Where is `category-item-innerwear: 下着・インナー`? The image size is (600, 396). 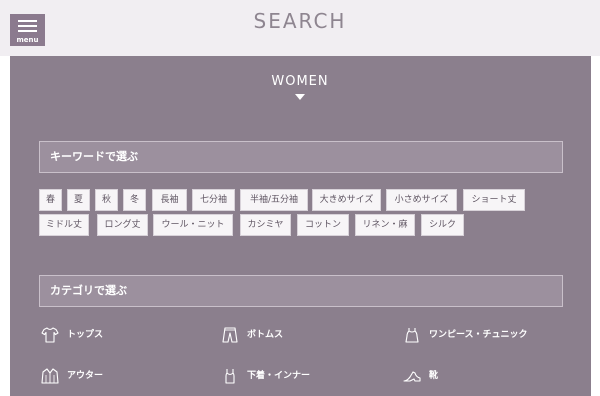 category-item-innerwear: 下着・インナー is located at coordinates (301, 376).